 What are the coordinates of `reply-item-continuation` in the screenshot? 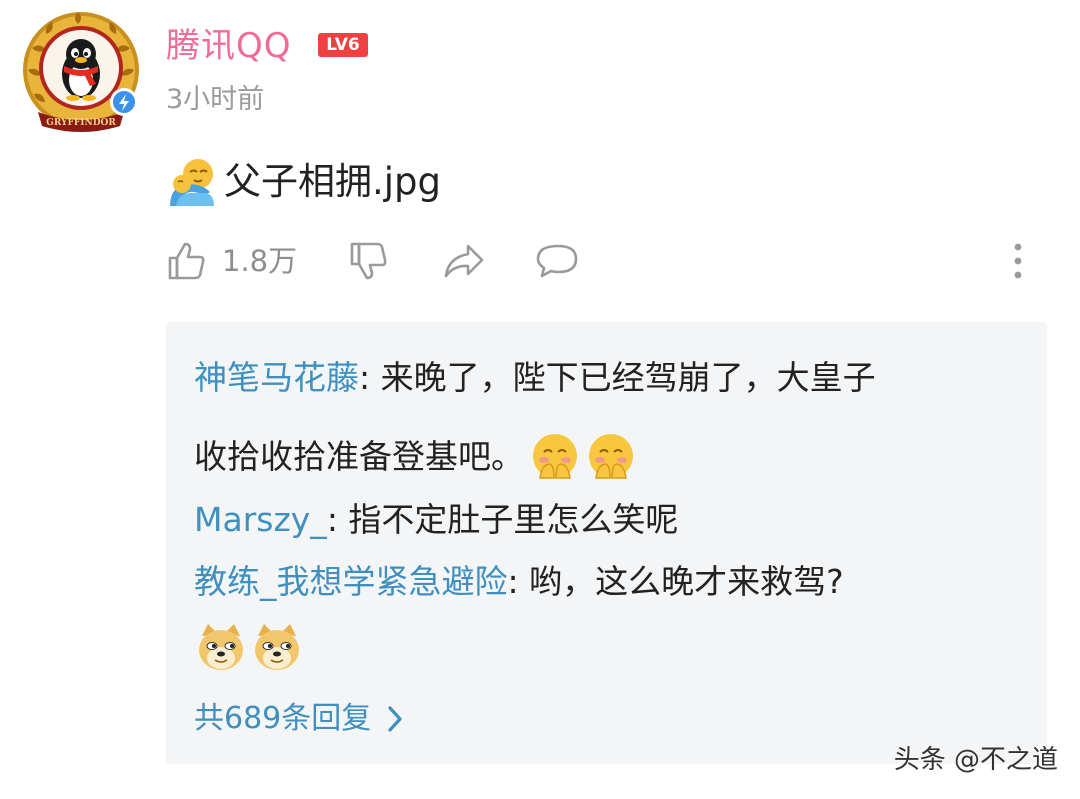 It's located at (249, 647).